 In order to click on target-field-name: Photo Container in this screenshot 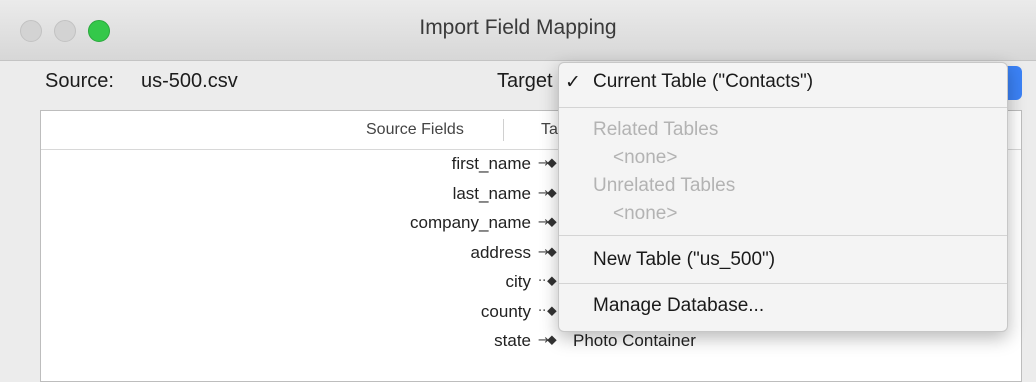, I will do `click(634, 340)`.